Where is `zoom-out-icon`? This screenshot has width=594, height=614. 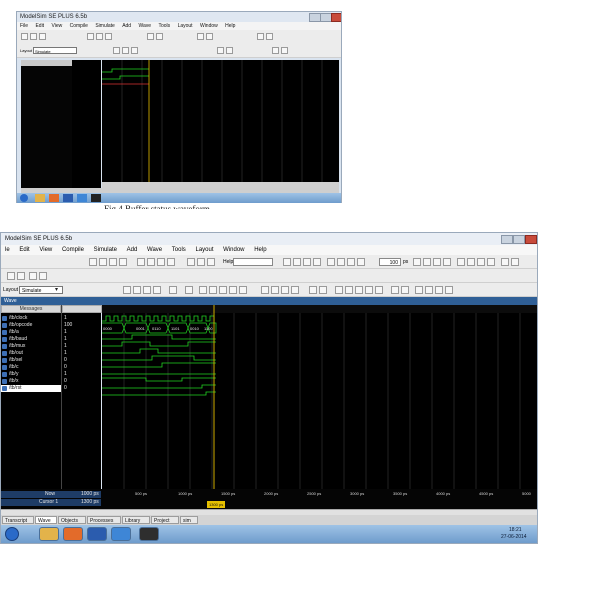 zoom-out-icon is located at coordinates (349, 290).